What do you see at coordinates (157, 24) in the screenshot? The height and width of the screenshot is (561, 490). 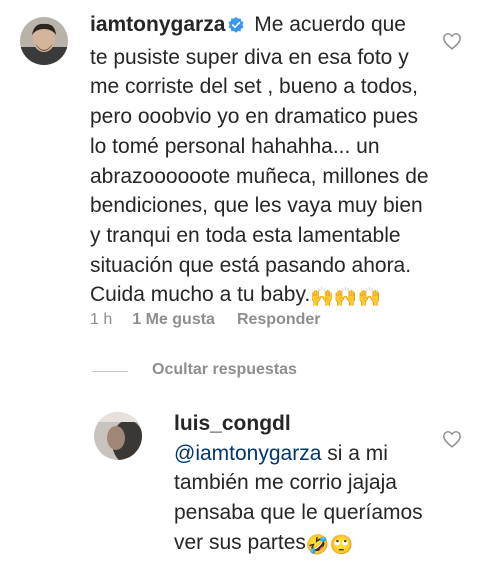 I see `comment-username: iamtonygarza` at bounding box center [157, 24].